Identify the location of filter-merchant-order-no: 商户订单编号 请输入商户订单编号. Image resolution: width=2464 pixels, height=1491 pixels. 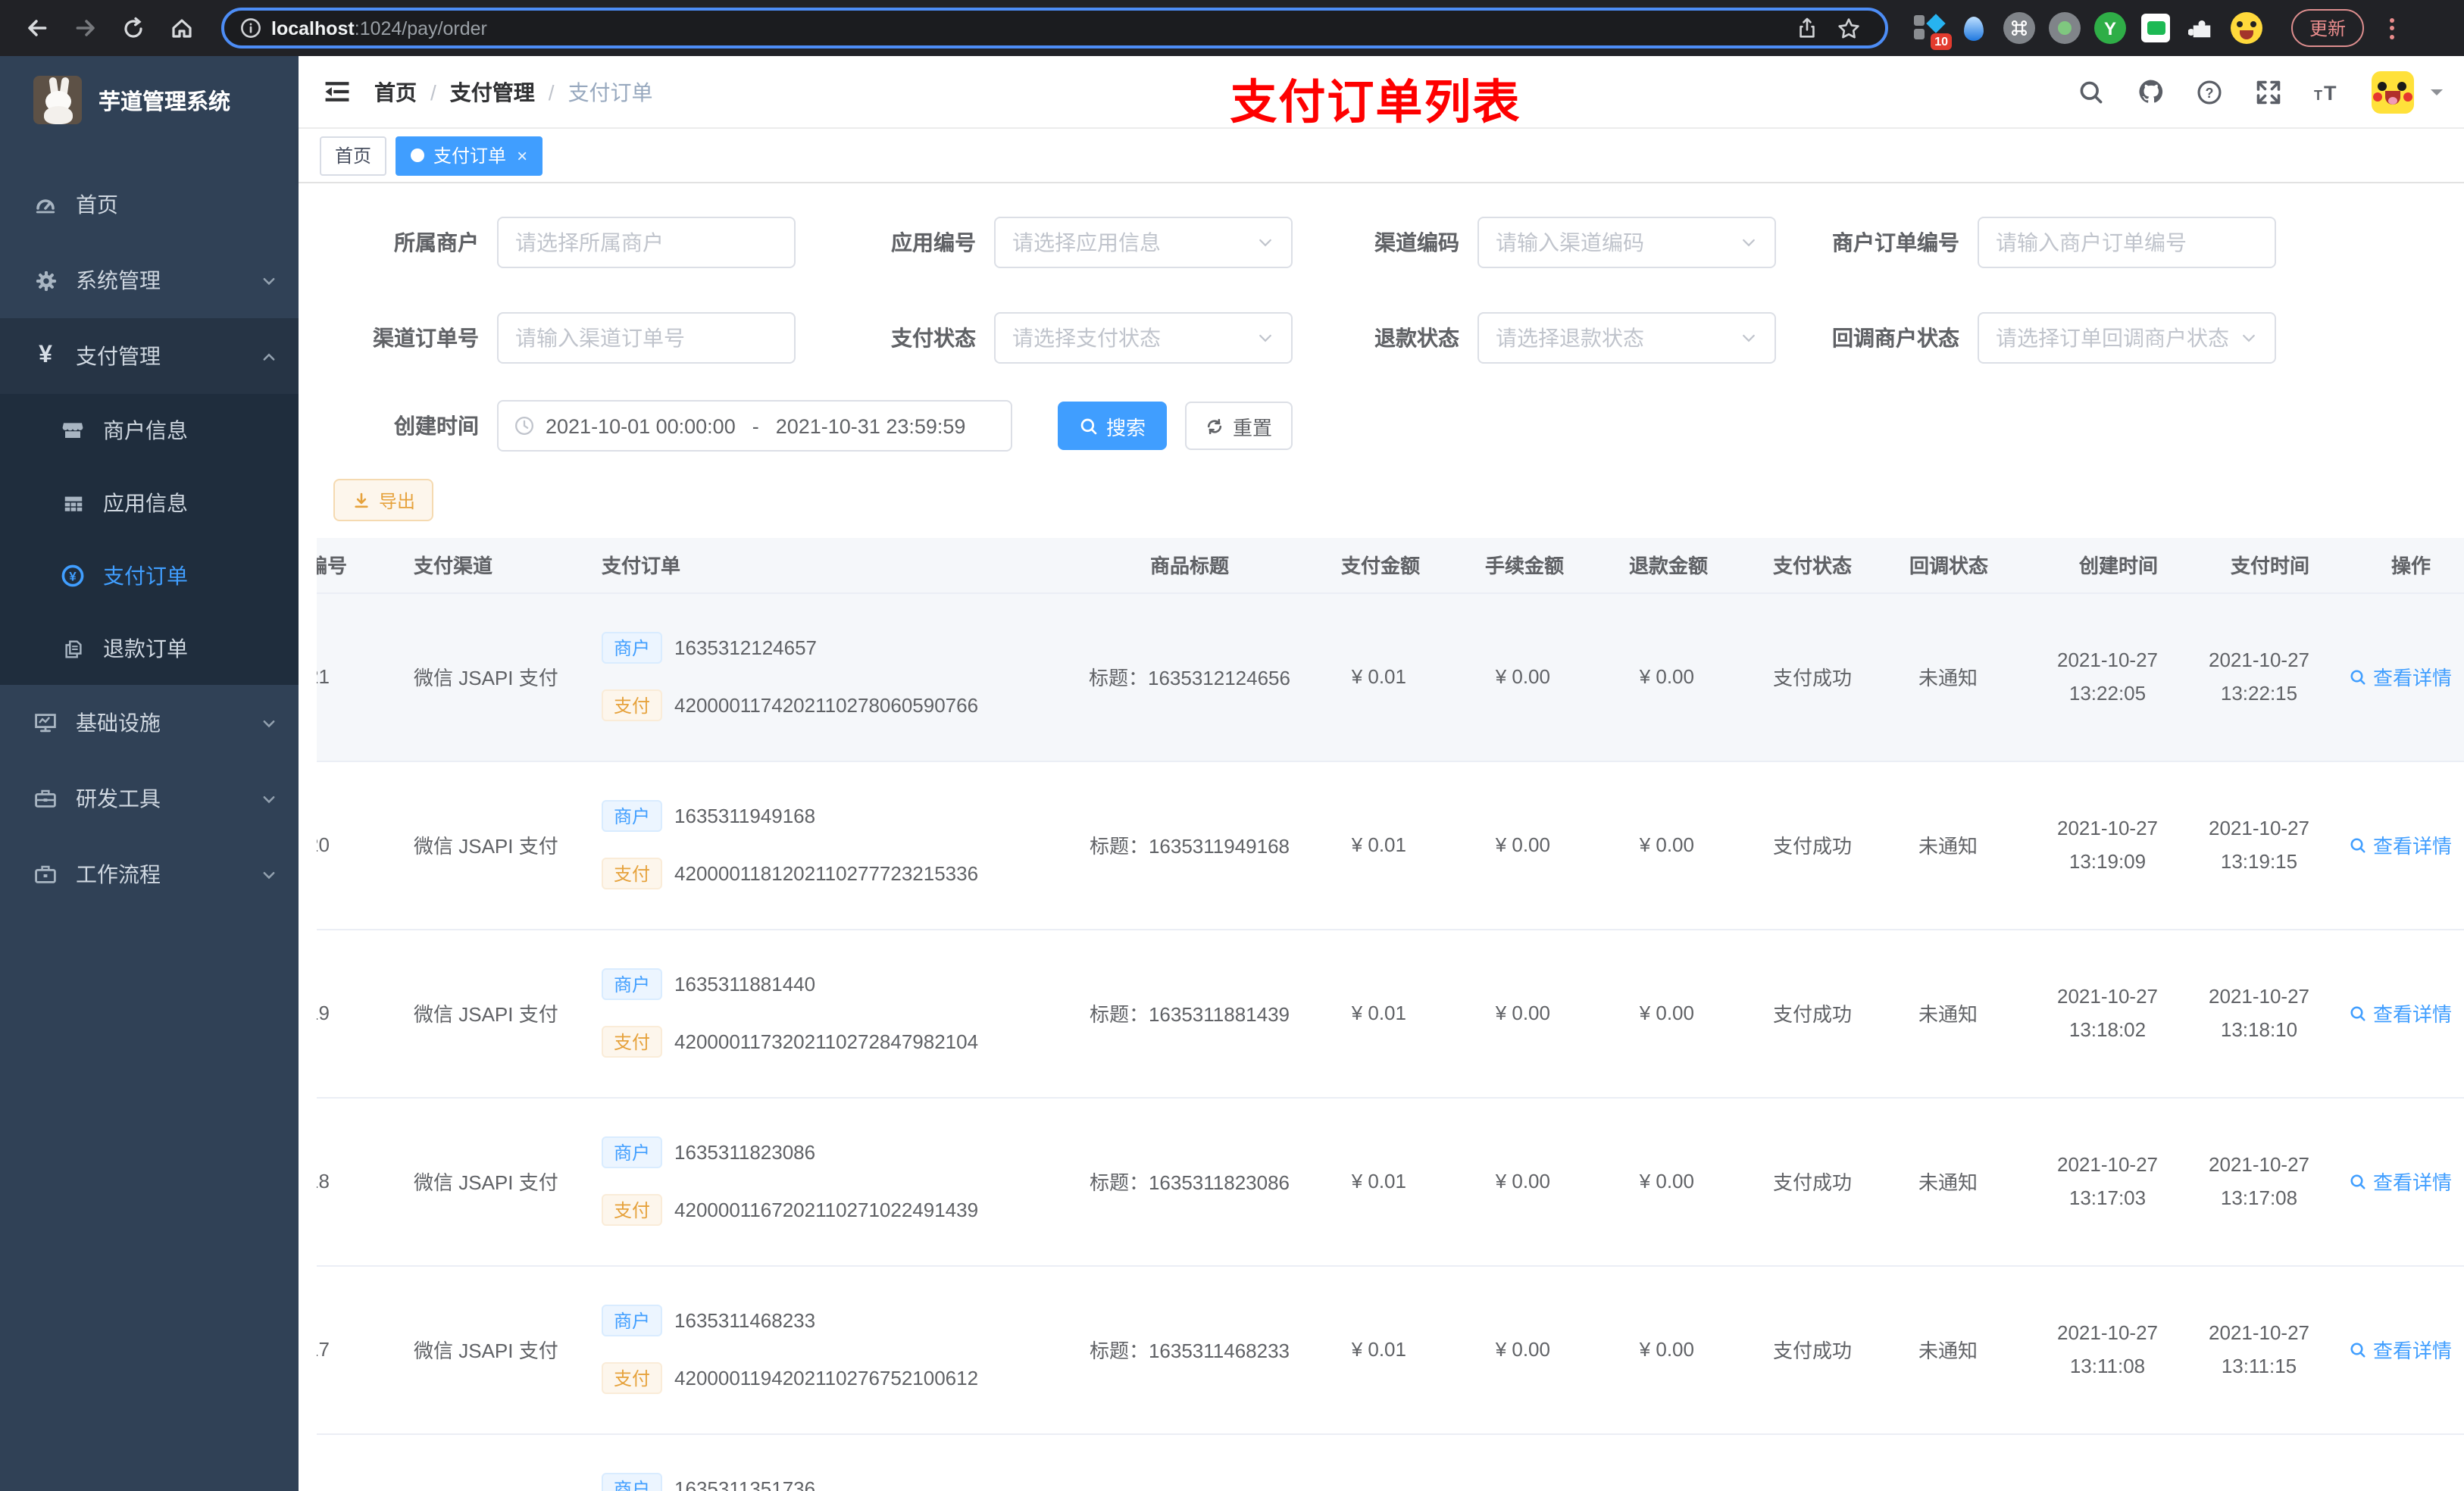
(2036, 242).